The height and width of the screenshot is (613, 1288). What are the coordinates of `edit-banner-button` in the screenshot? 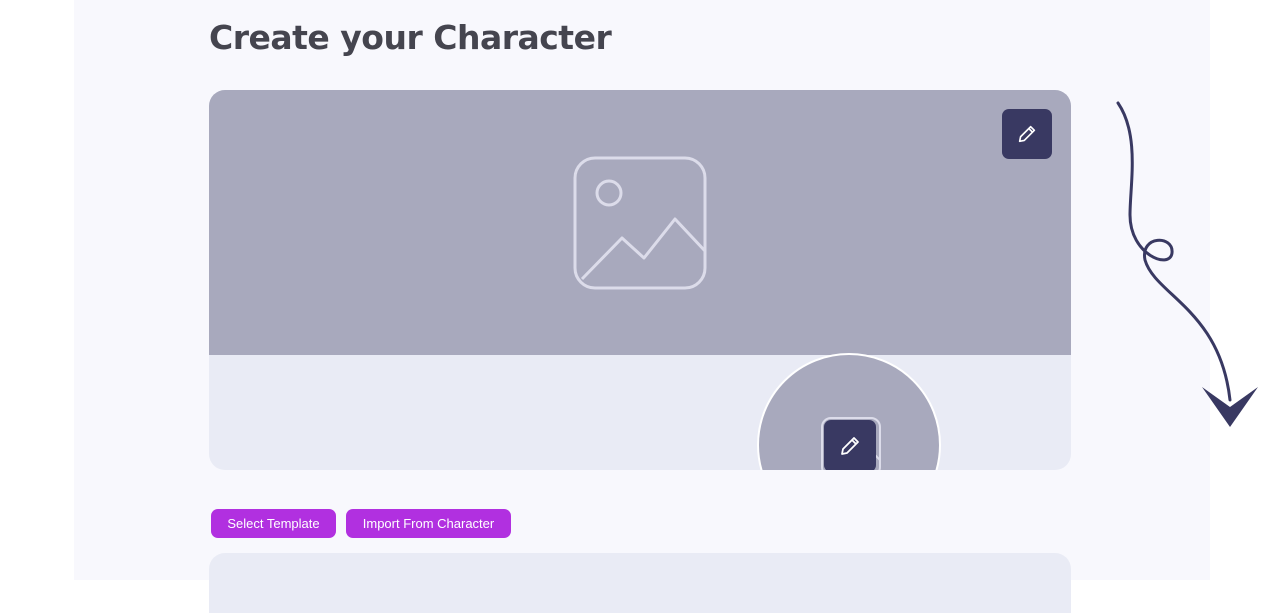 It's located at (1027, 134).